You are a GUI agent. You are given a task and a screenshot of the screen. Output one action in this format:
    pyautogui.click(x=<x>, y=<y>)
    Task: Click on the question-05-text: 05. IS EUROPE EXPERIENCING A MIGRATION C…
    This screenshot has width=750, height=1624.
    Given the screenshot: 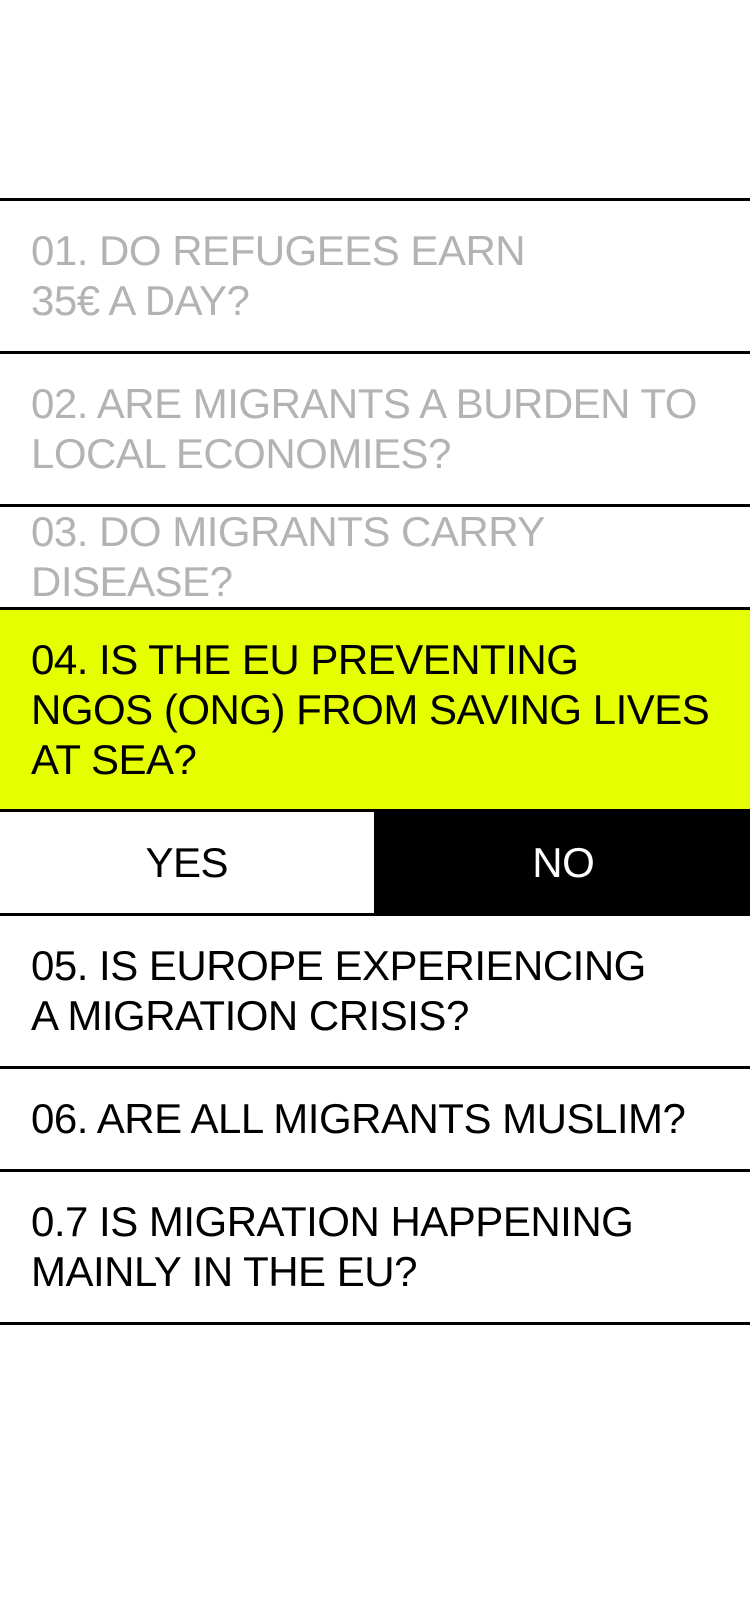 What is the action you would take?
    pyautogui.click(x=338, y=990)
    